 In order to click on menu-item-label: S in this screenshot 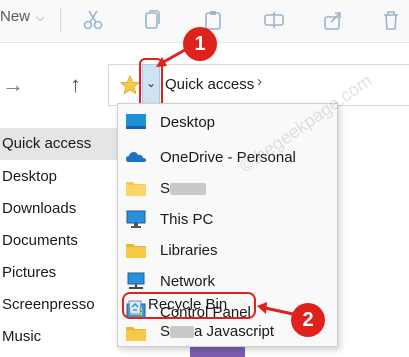, I will do `click(183, 188)`.